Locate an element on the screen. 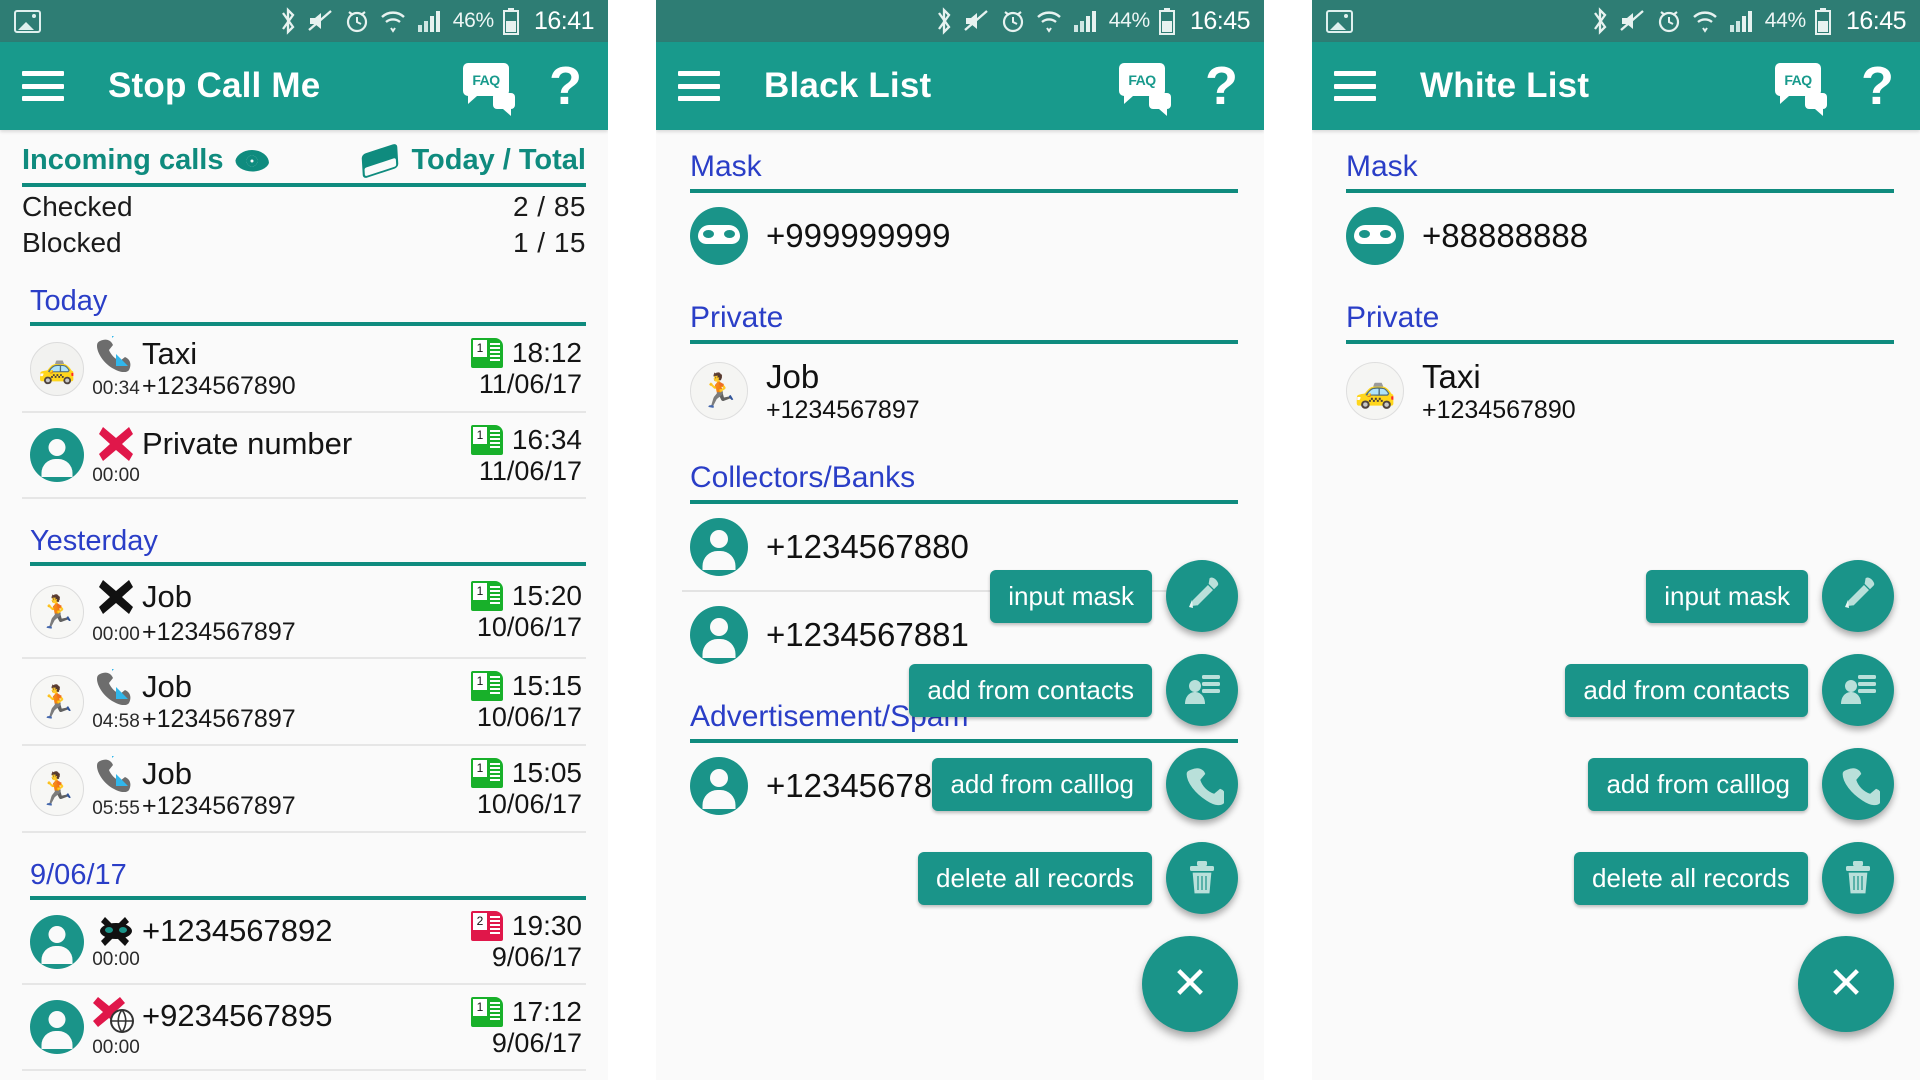  list-item: +999999999 is located at coordinates (960, 237).